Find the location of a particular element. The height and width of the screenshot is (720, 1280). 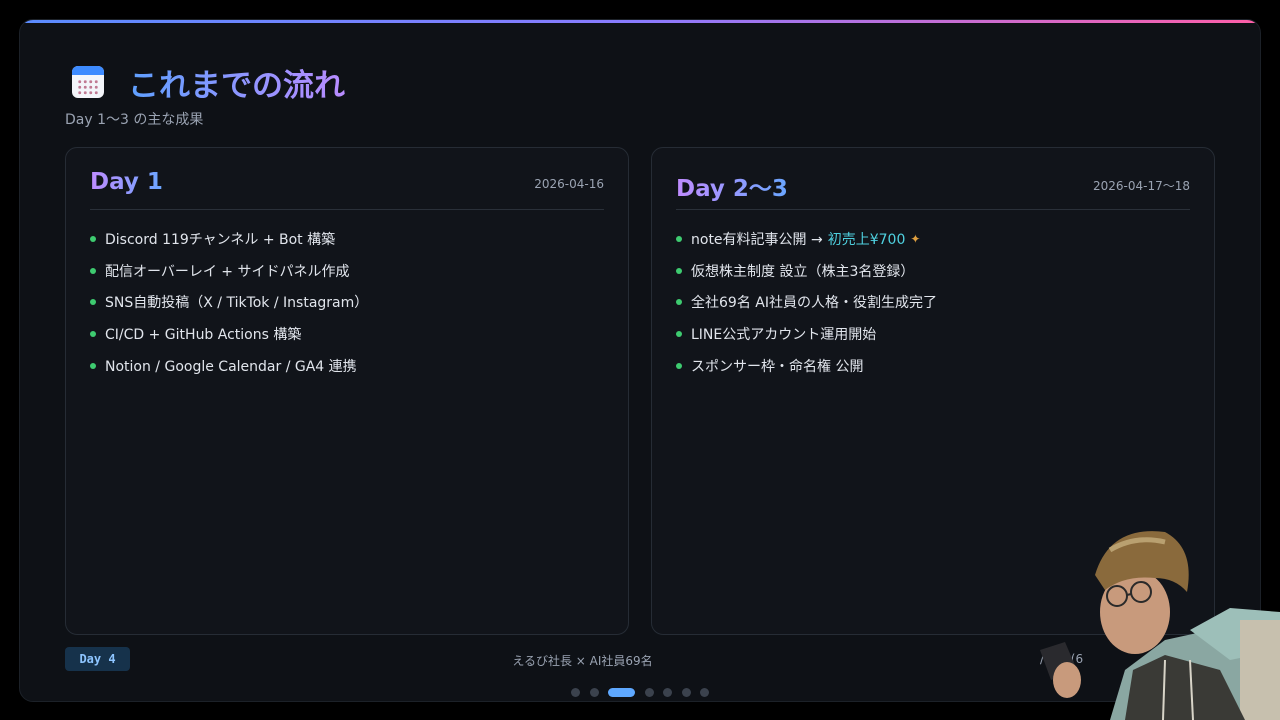

list-item: Notion / Google Calendar / GA4 連携 is located at coordinates (229, 366).